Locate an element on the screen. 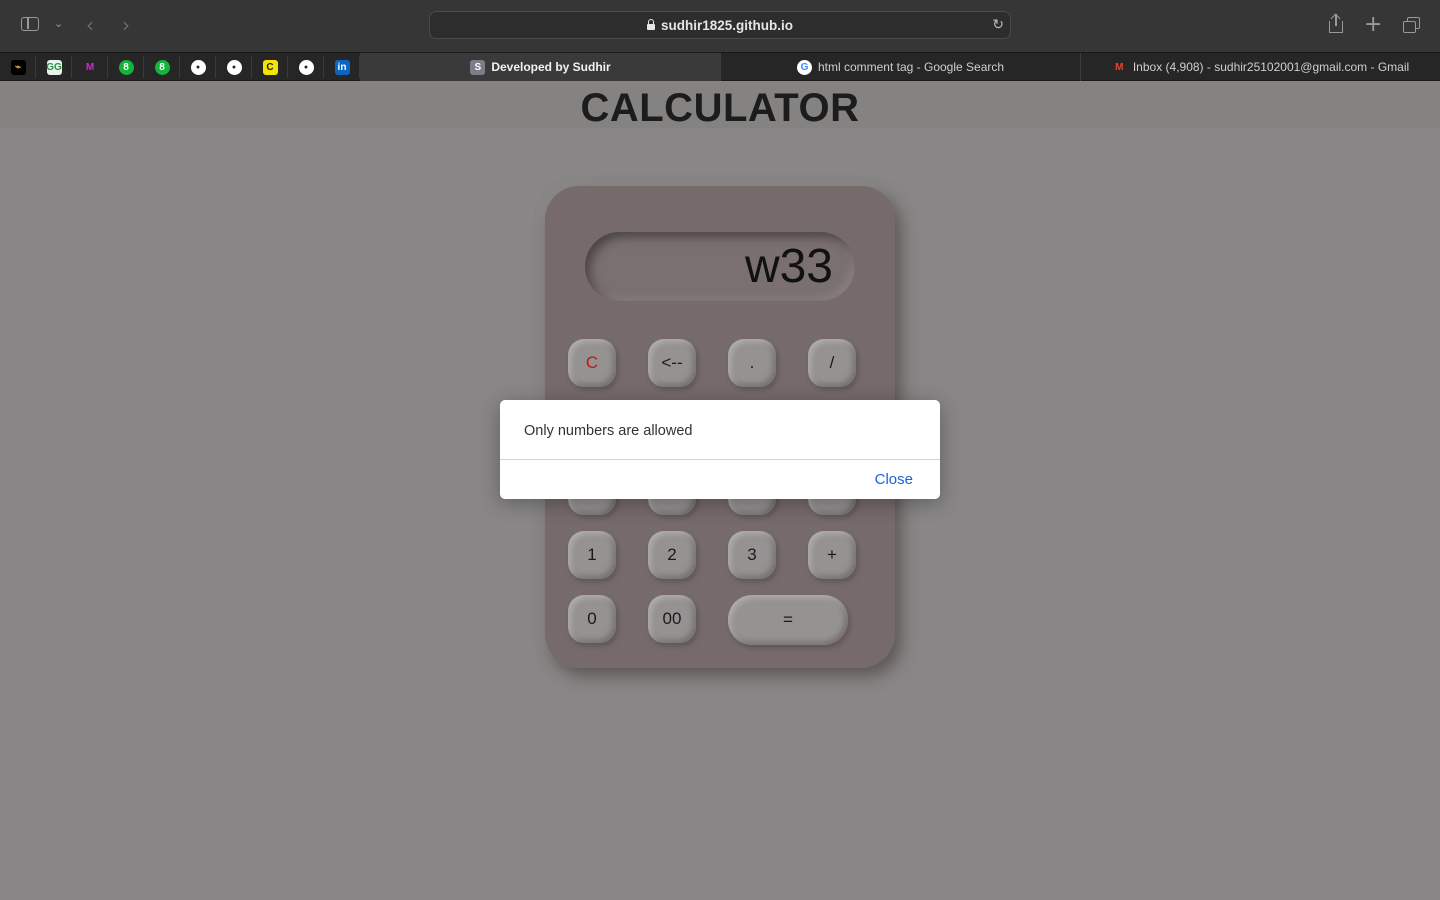 The image size is (1440, 900). pinned-tab-4: 8 is located at coordinates (126, 67).